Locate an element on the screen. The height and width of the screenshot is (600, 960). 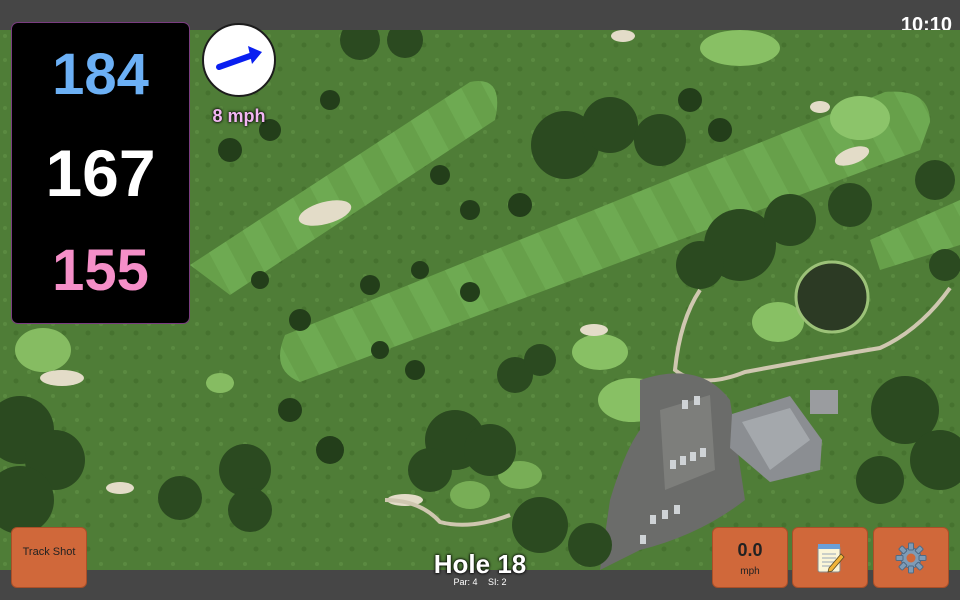
back-distance: 184 is located at coordinates (100, 74).